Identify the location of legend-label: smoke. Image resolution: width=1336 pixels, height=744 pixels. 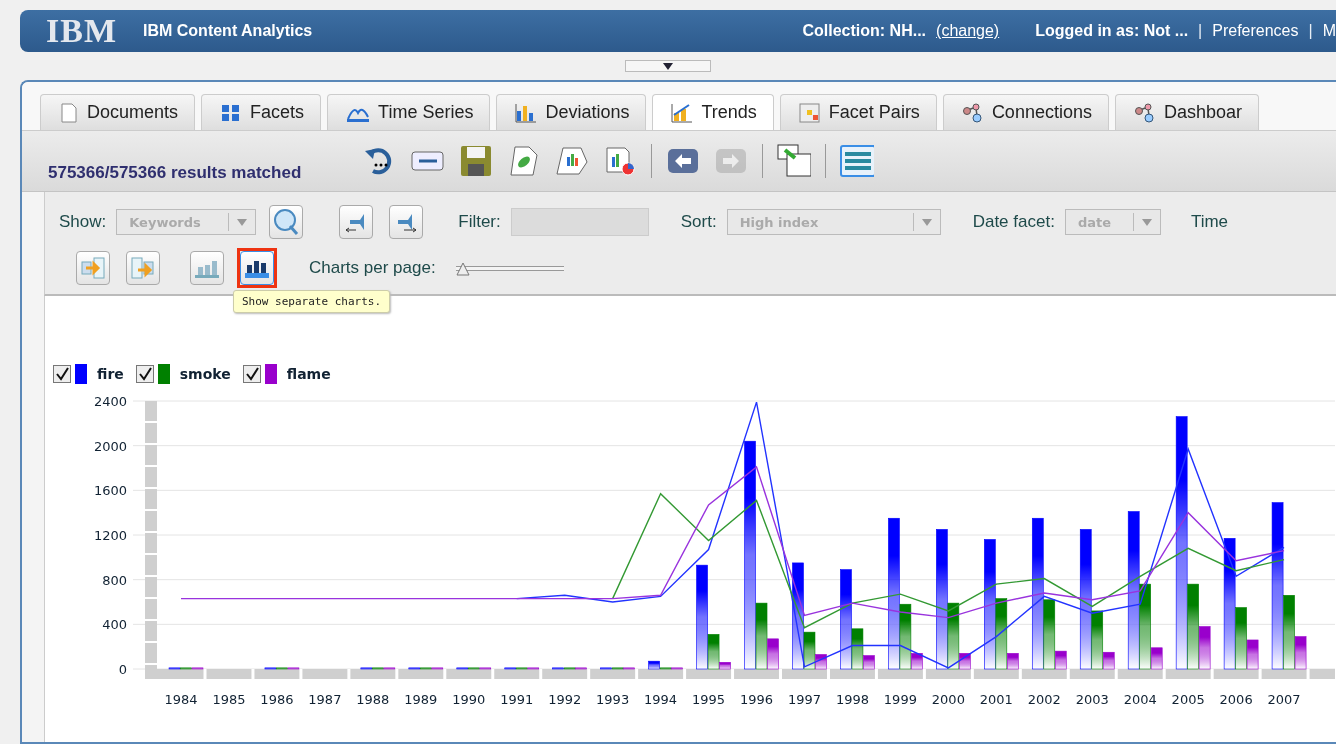
(205, 374).